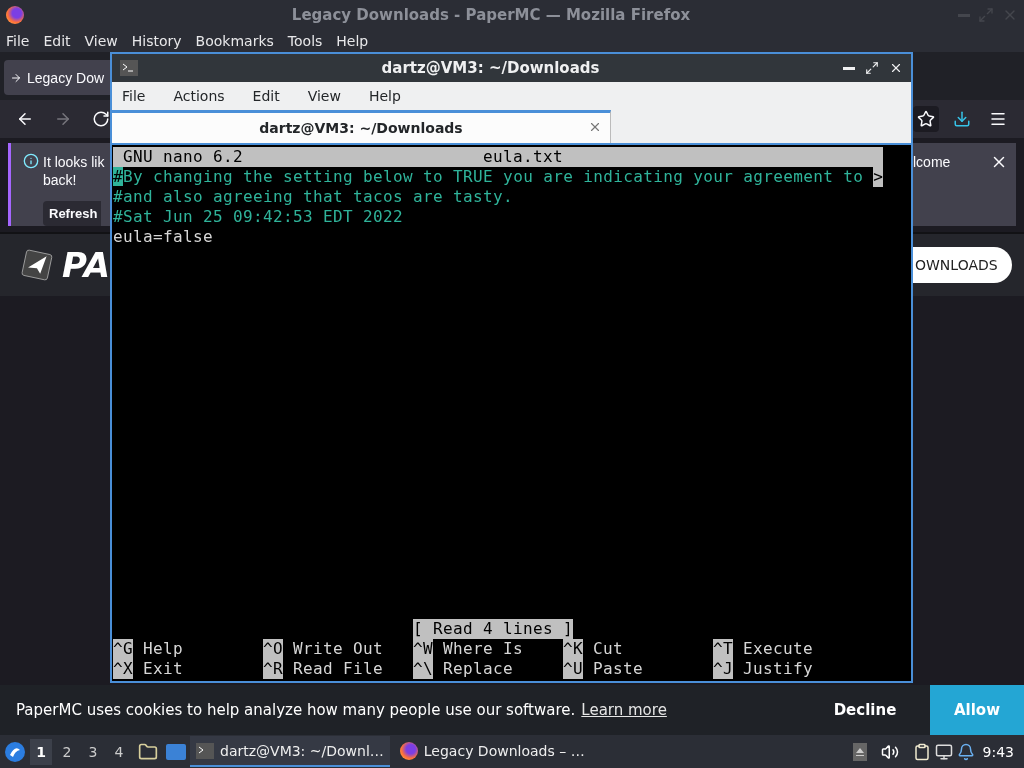 This screenshot has height=768, width=1024. What do you see at coordinates (764, 649) in the screenshot?
I see `shortcut-hint: ^T Execute` at bounding box center [764, 649].